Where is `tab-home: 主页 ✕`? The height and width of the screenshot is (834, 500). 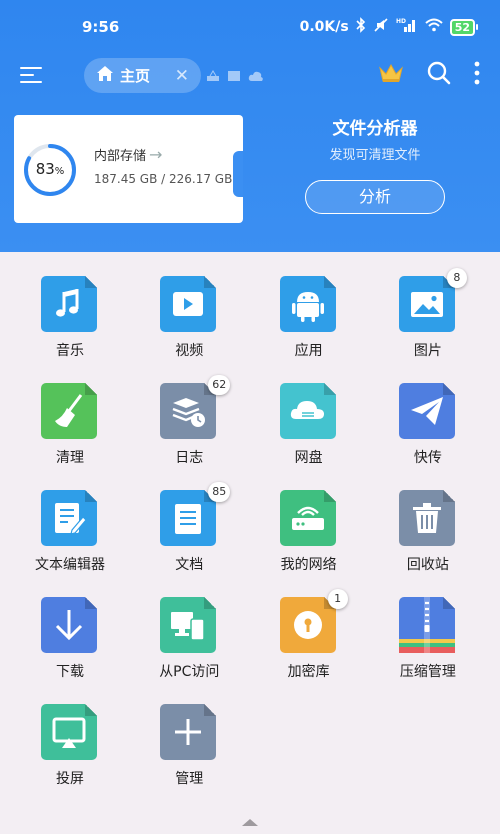
tab-home: 主页 ✕ is located at coordinates (142, 75).